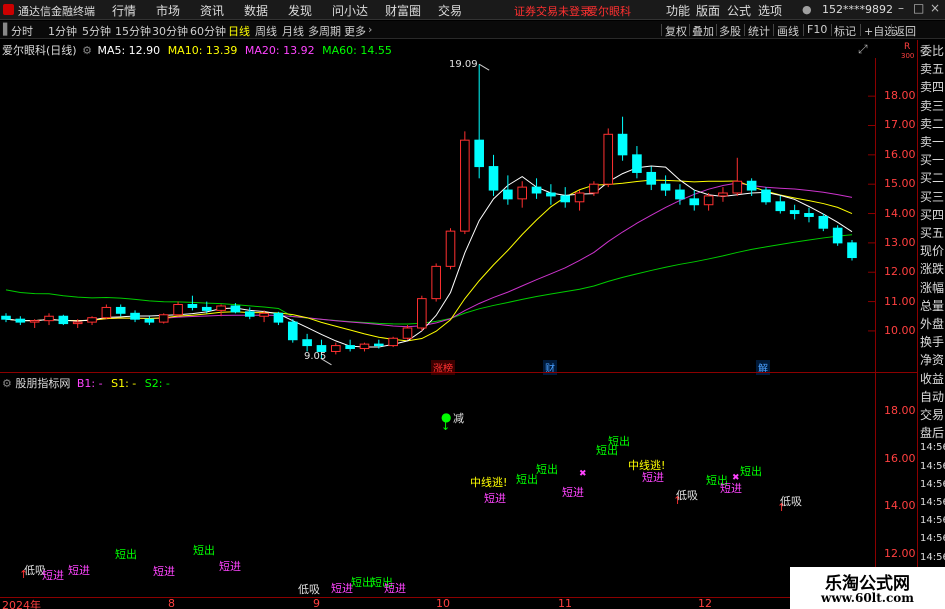 The width and height of the screenshot is (945, 609). Describe the element at coordinates (87, 50) in the screenshot. I see `settings-gear-icon: ⚙` at that location.